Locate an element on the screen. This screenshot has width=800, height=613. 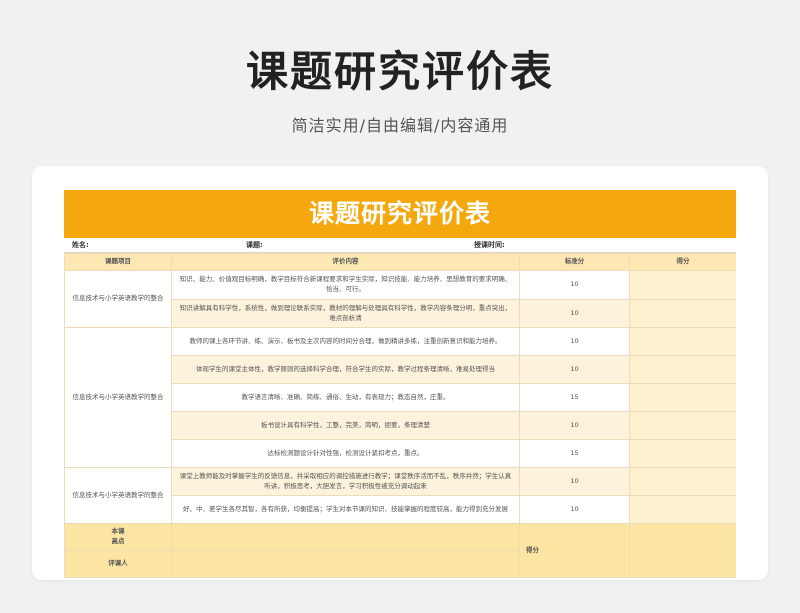
total-score-label: 得分 is located at coordinates (574, 550).